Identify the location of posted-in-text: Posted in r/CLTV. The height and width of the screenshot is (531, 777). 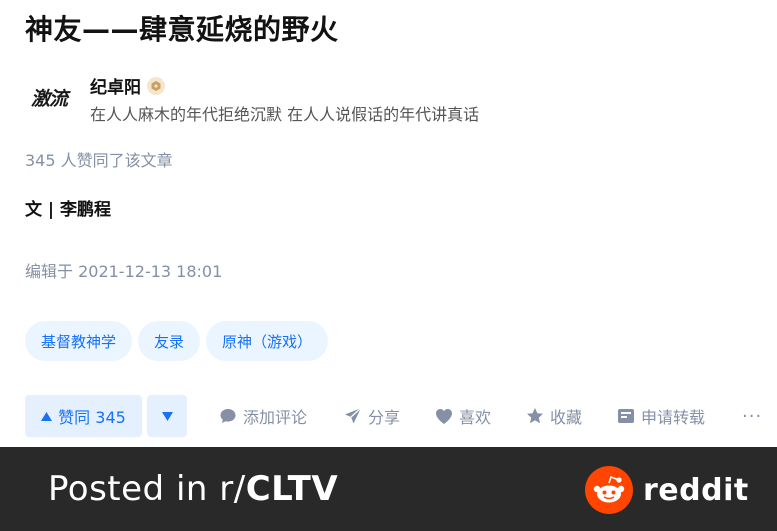
(193, 489).